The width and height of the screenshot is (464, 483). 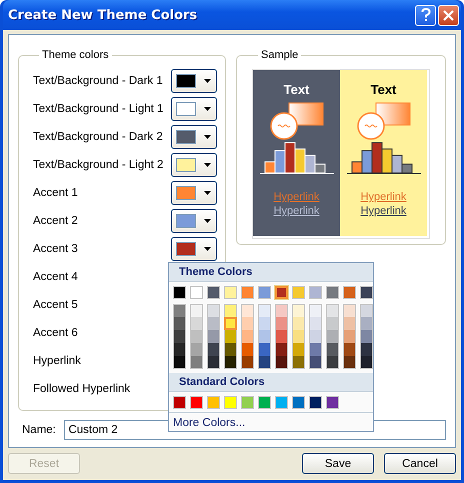 What do you see at coordinates (448, 15) in the screenshot?
I see `close-button` at bounding box center [448, 15].